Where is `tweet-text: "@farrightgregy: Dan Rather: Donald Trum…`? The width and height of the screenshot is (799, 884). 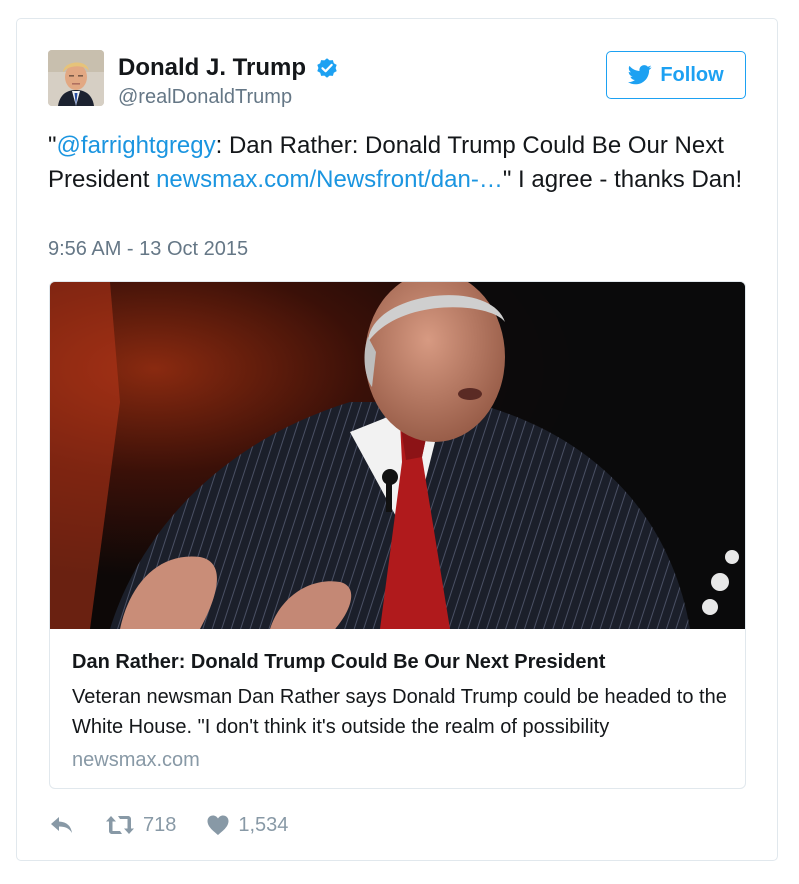
tweet-text: "@farrightgregy: Dan Rather: Donald Trum… is located at coordinates (403, 163).